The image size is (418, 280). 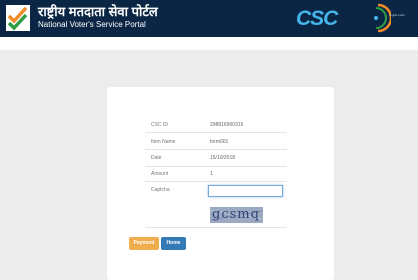 I want to click on captcha-image-text: gcsmq, so click(x=236, y=214).